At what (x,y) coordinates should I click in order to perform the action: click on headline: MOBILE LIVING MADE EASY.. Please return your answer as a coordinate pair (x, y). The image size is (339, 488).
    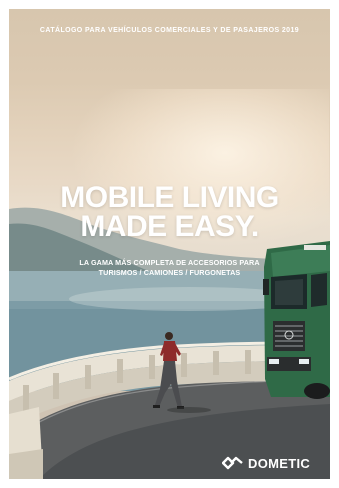
    Looking at the image, I should click on (169, 212).